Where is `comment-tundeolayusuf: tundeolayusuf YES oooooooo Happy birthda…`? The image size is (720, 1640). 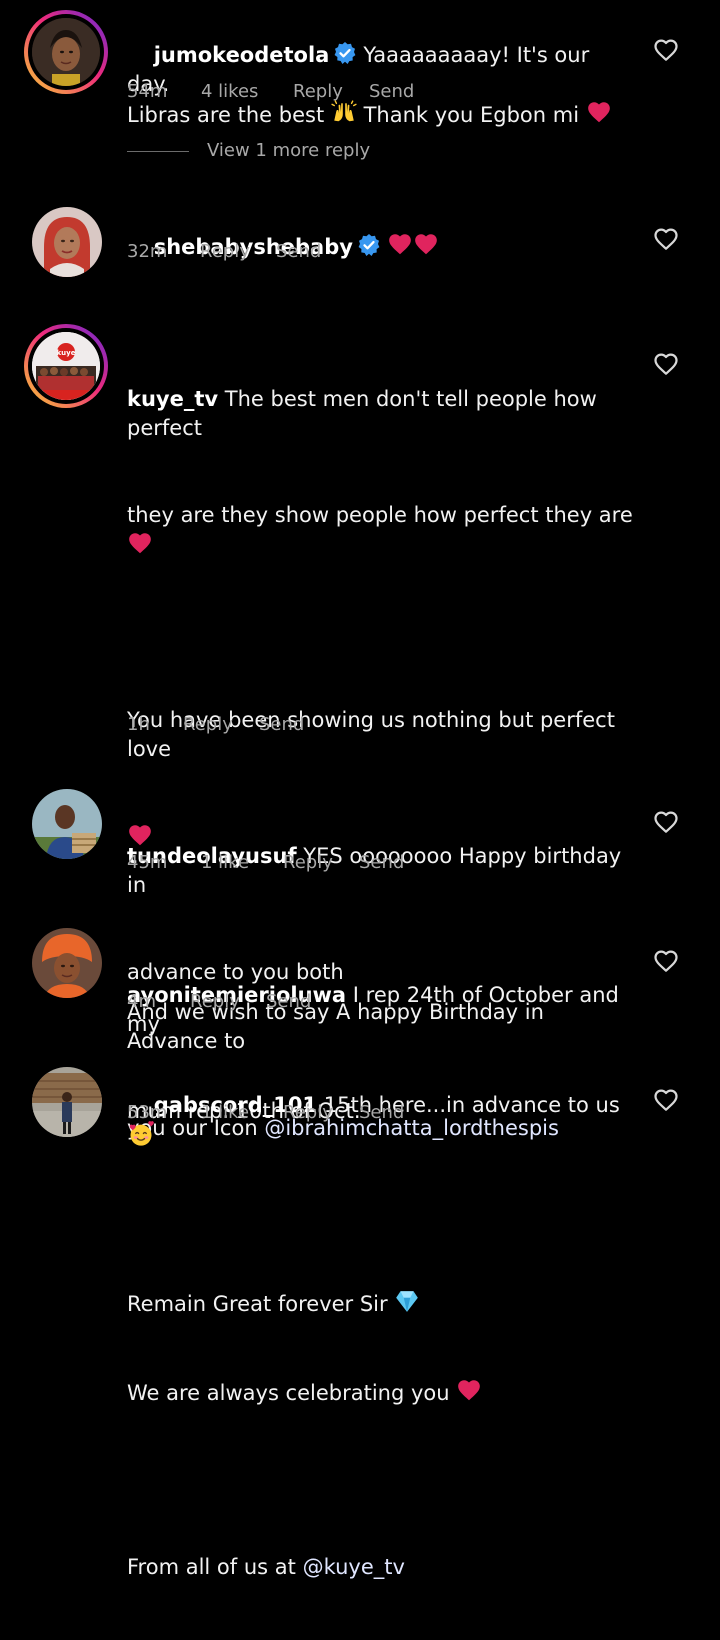
comment-tundeolayusuf: tundeolayusuf YES oooooooo Happy birthda… is located at coordinates (360, 878).